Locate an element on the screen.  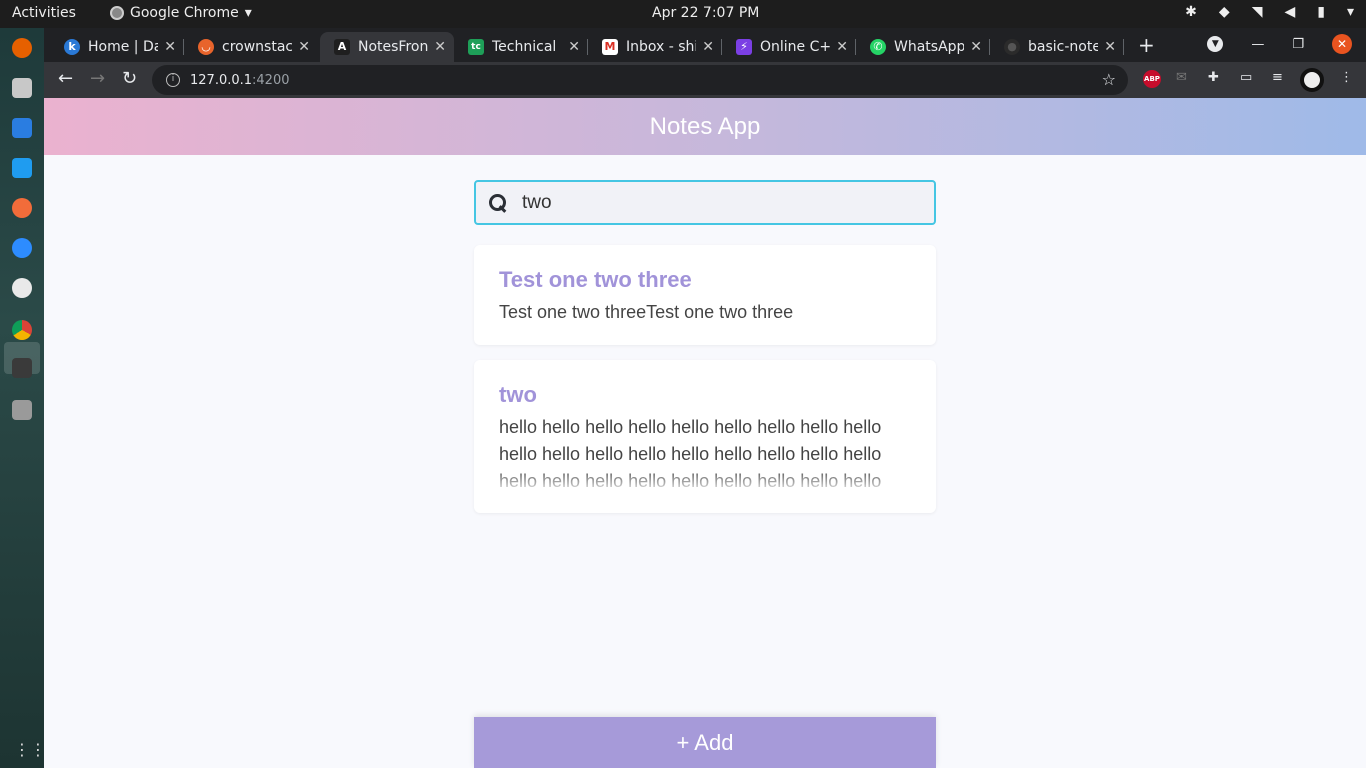
vscode-icon is located at coordinates (22, 168).